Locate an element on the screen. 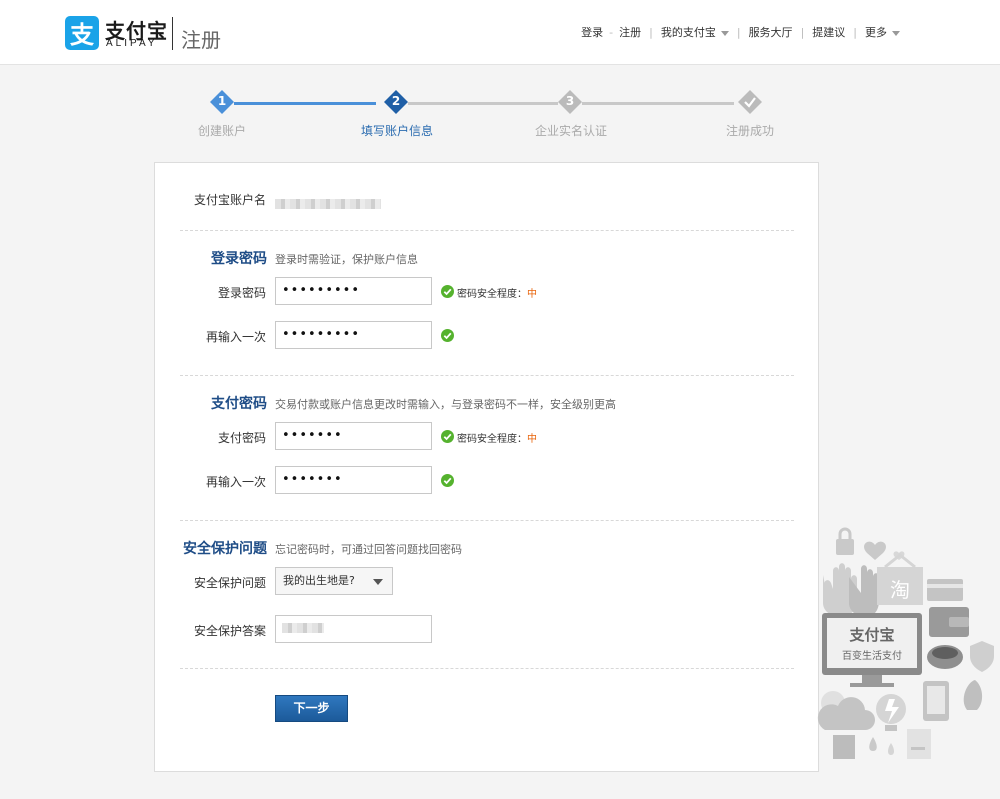 Image resolution: width=1000 pixels, height=799 pixels. promo-logo-text: 支付宝 is located at coordinates (871, 635).